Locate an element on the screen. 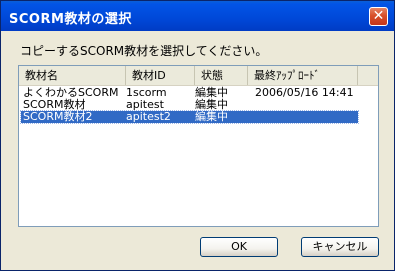 This screenshot has width=395, height=271. column-header-name: 教材名 is located at coordinates (72, 75).